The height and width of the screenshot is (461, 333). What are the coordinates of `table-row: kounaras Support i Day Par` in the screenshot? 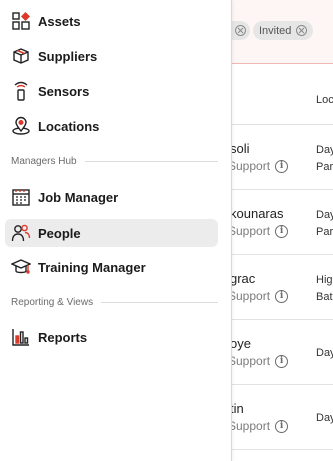 It's located at (280, 222).